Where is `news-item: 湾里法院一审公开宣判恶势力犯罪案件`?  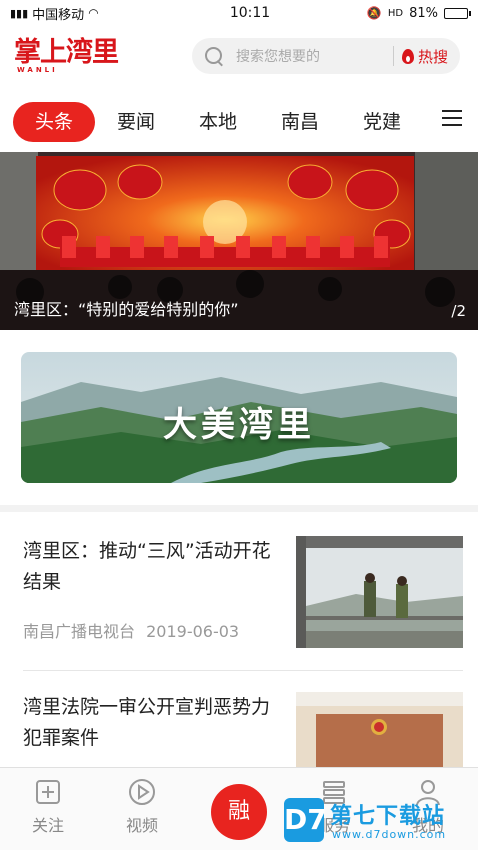 news-item: 湾里法院一审公开宣判恶势力犯罪案件 is located at coordinates (243, 729).